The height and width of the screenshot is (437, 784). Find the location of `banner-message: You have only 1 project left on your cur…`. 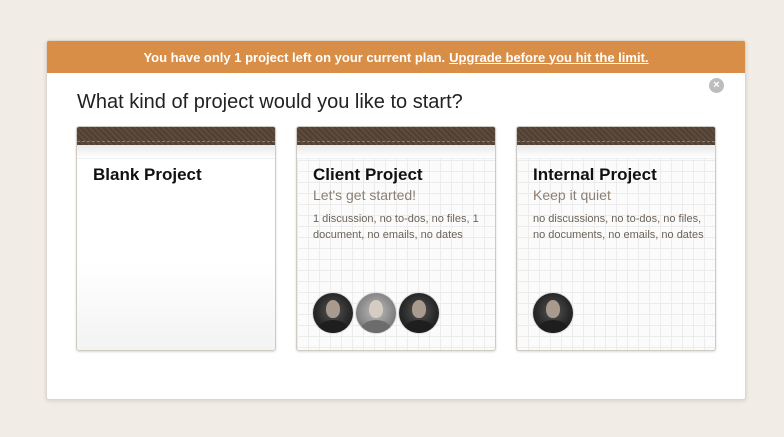

banner-message: You have only 1 project left on your cur… is located at coordinates (294, 57).